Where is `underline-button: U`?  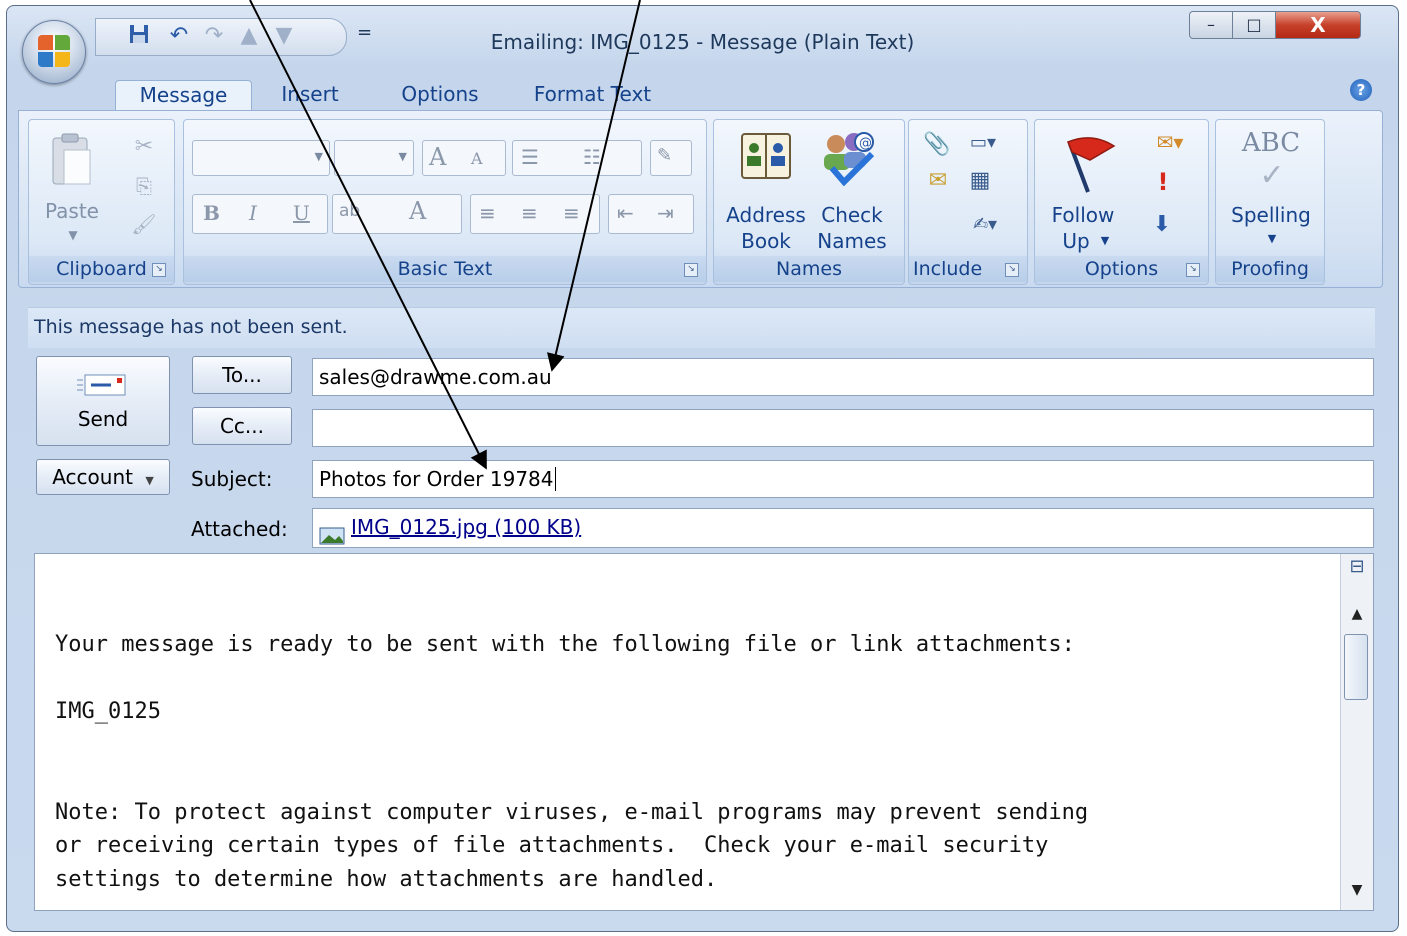
underline-button: U is located at coordinates (301, 213).